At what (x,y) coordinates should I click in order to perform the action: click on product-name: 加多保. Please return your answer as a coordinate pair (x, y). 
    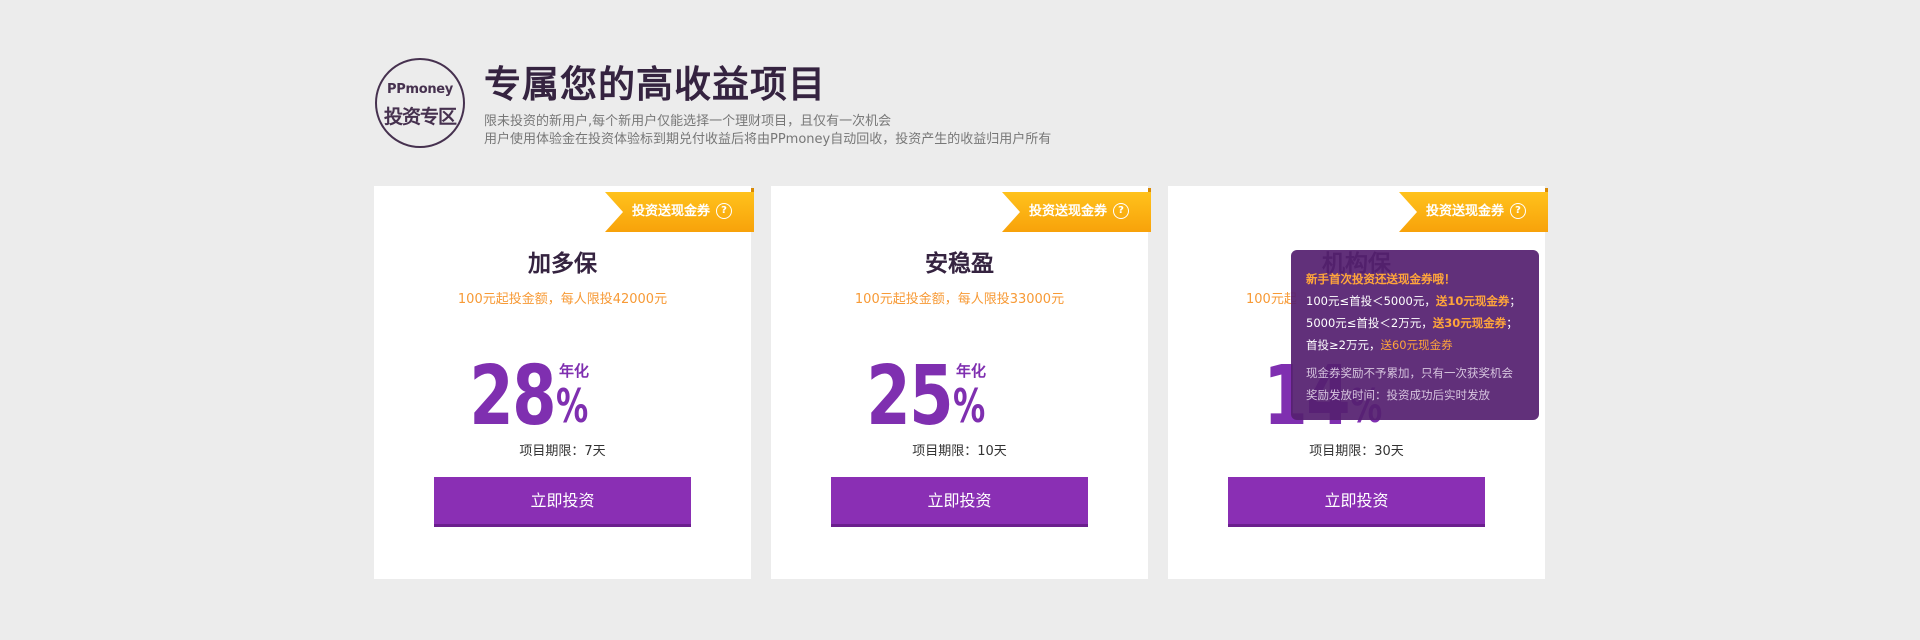
    Looking at the image, I should click on (562, 264).